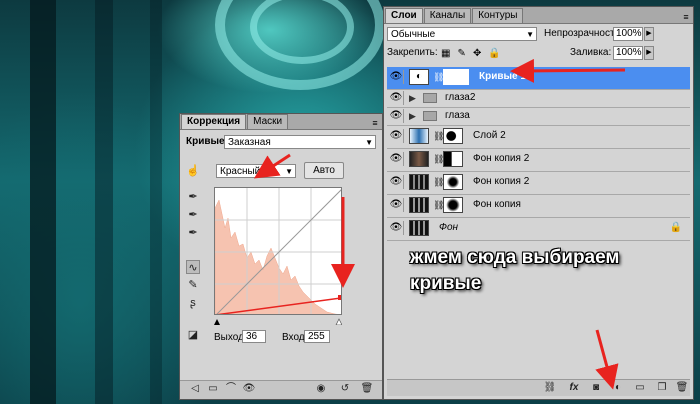 This screenshot has width=700, height=404. What do you see at coordinates (662, 388) in the screenshot?
I see `new-layer-icon: ❐` at bounding box center [662, 388].